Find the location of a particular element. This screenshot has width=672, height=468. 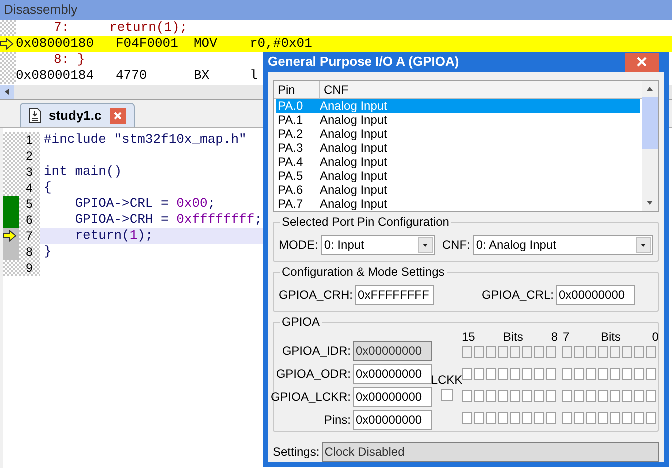

source-text: 7: is located at coordinates (62, 28).